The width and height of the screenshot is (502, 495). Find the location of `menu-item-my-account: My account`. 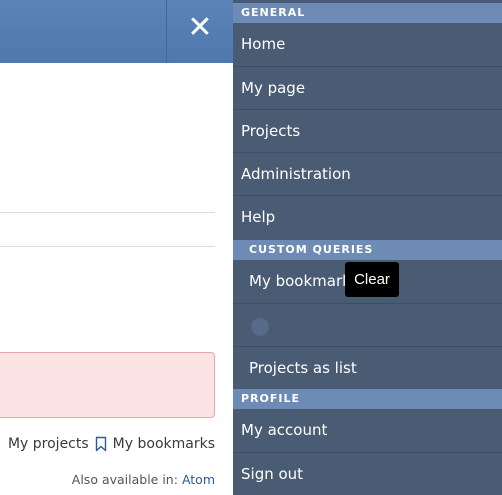

menu-item-my-account: My account is located at coordinates (367, 431).